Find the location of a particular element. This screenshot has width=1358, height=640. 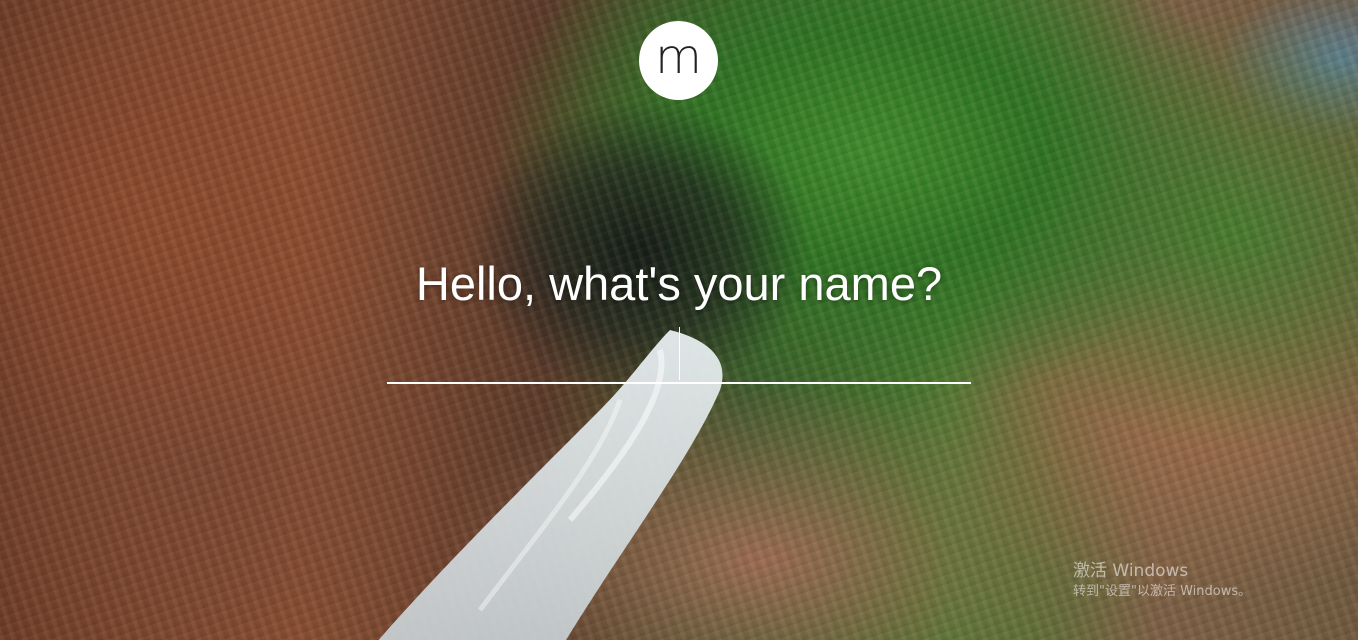

text-caret is located at coordinates (679, 353).